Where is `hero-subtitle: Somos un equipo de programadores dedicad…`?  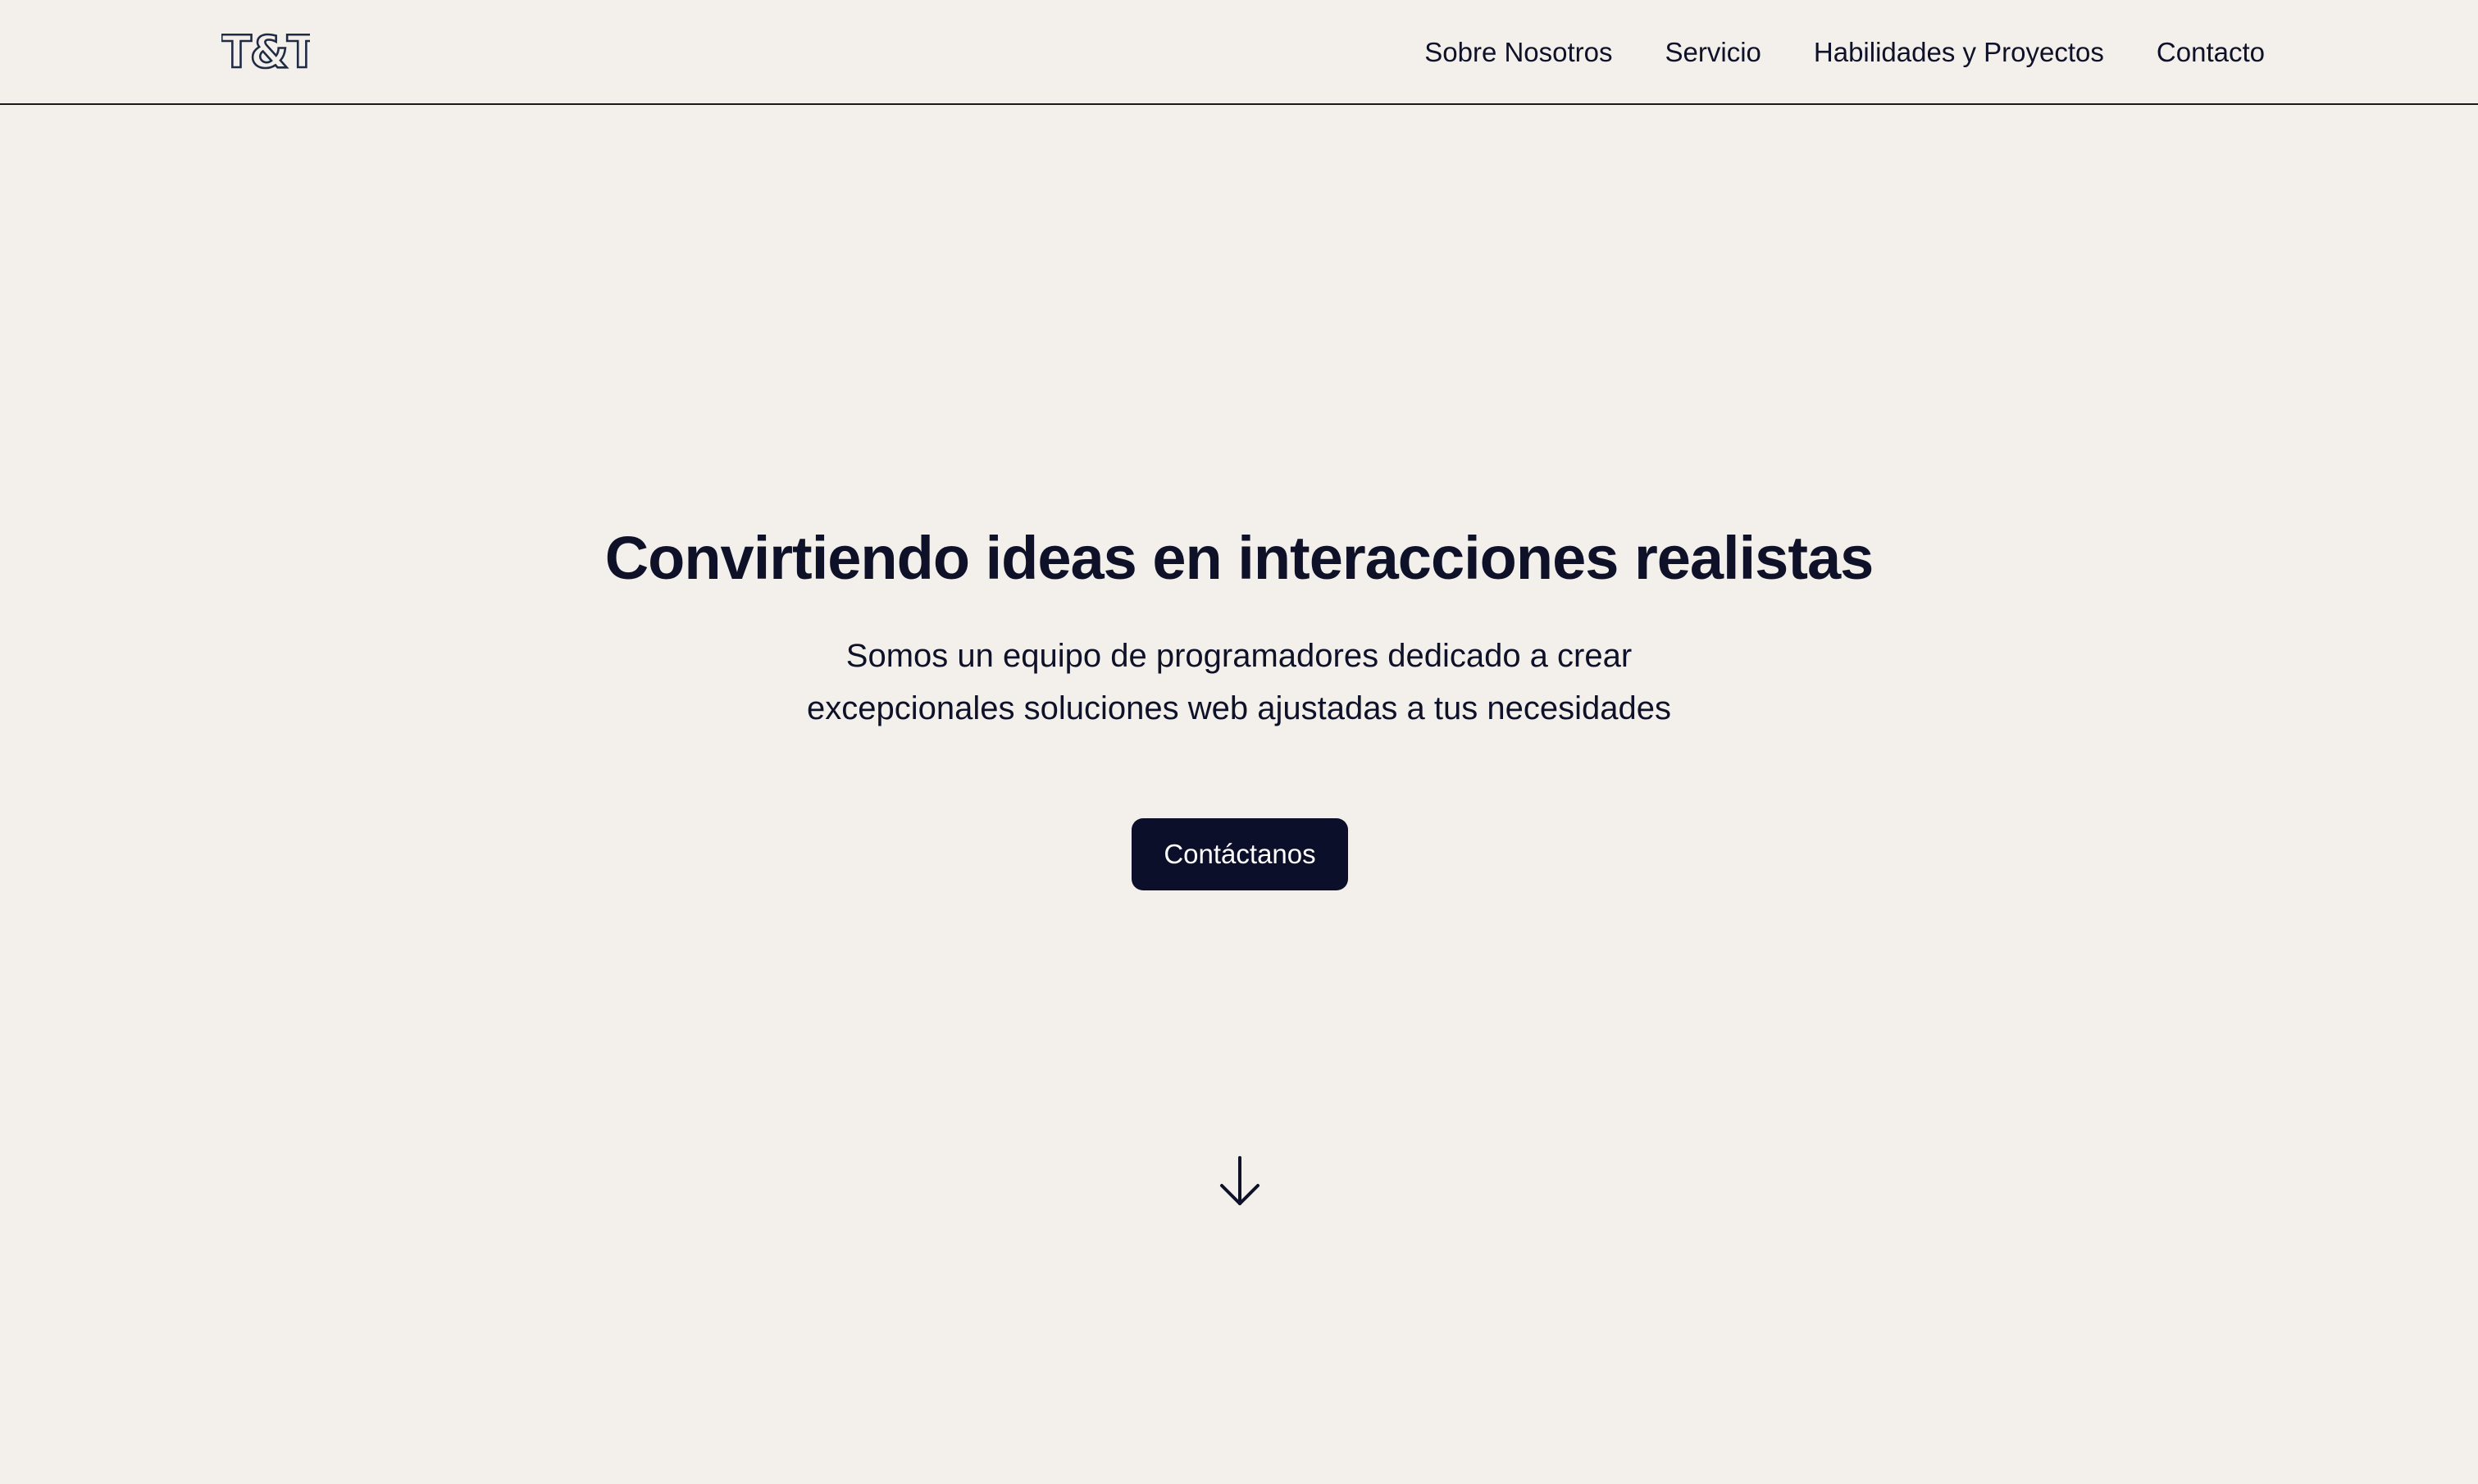 hero-subtitle: Somos un equipo de programadores dedicad… is located at coordinates (1239, 682).